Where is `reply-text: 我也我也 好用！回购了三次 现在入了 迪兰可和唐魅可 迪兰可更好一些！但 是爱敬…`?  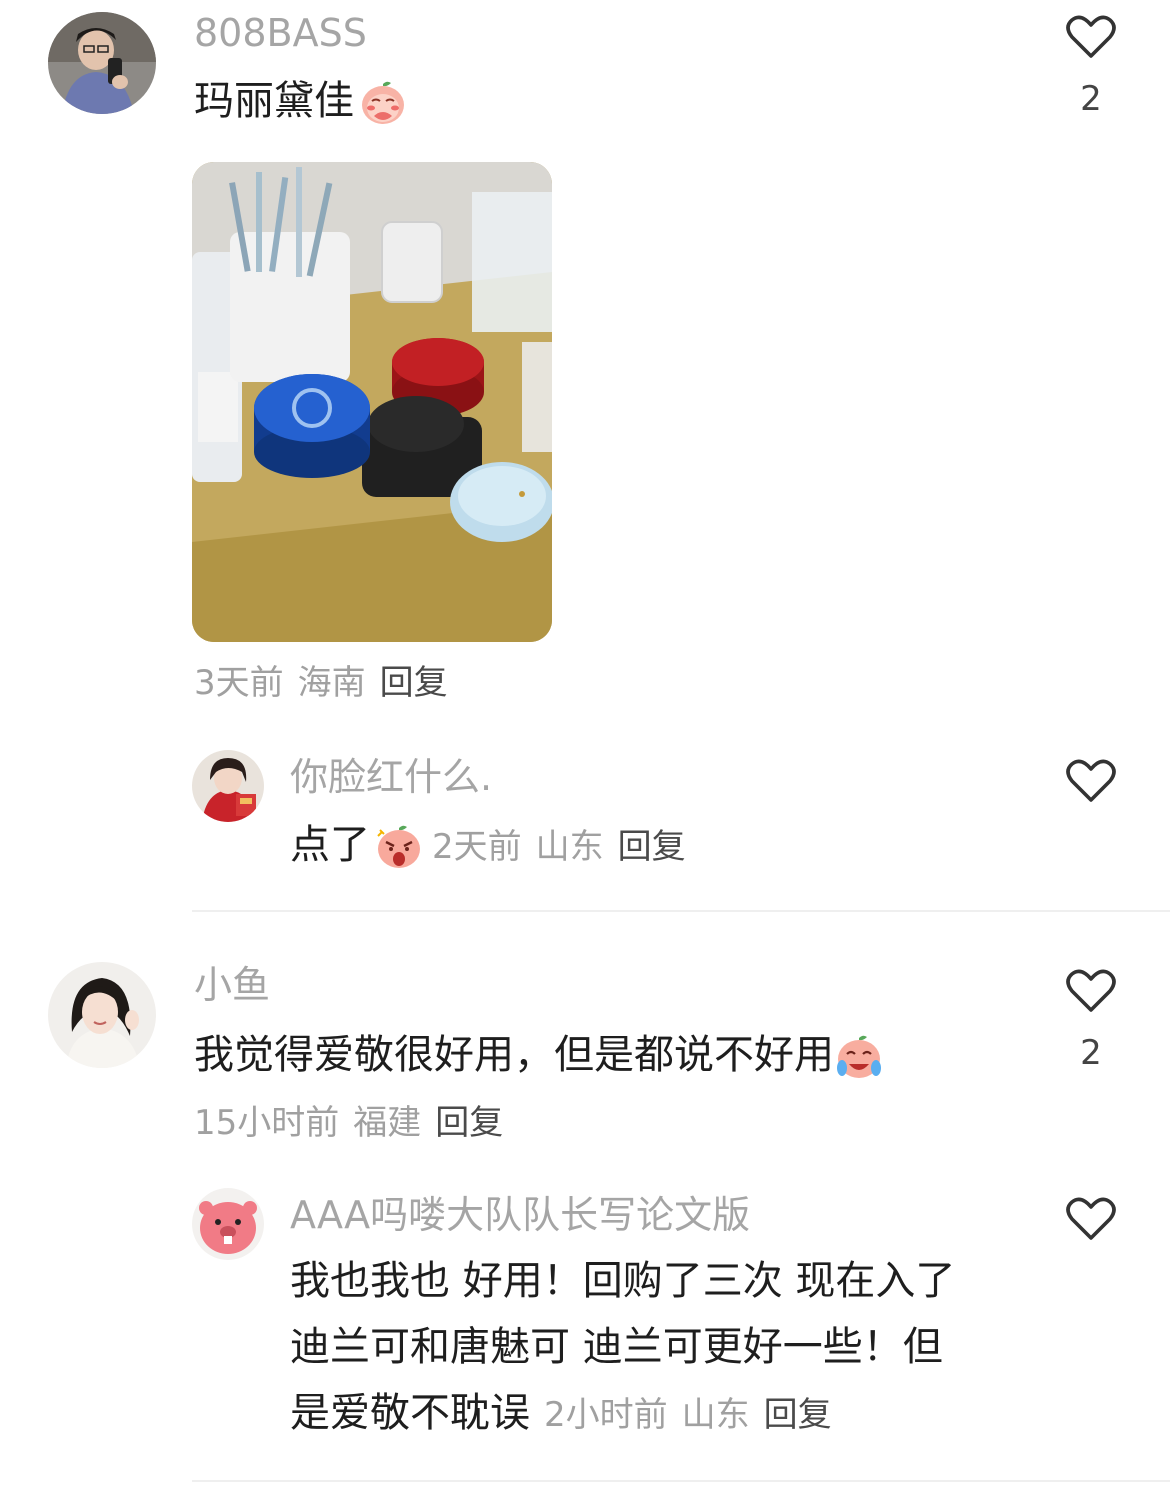 reply-text: 我也我也 好用！回购了三次 现在入了 迪兰可和唐魅可 迪兰可更好一些！但 是爱敬… is located at coordinates (650, 1348).